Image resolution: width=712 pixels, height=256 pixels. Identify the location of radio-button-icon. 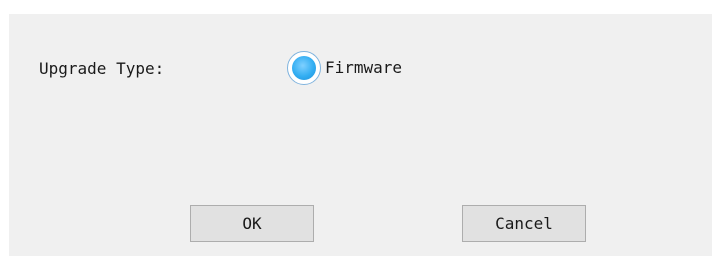
(304, 68).